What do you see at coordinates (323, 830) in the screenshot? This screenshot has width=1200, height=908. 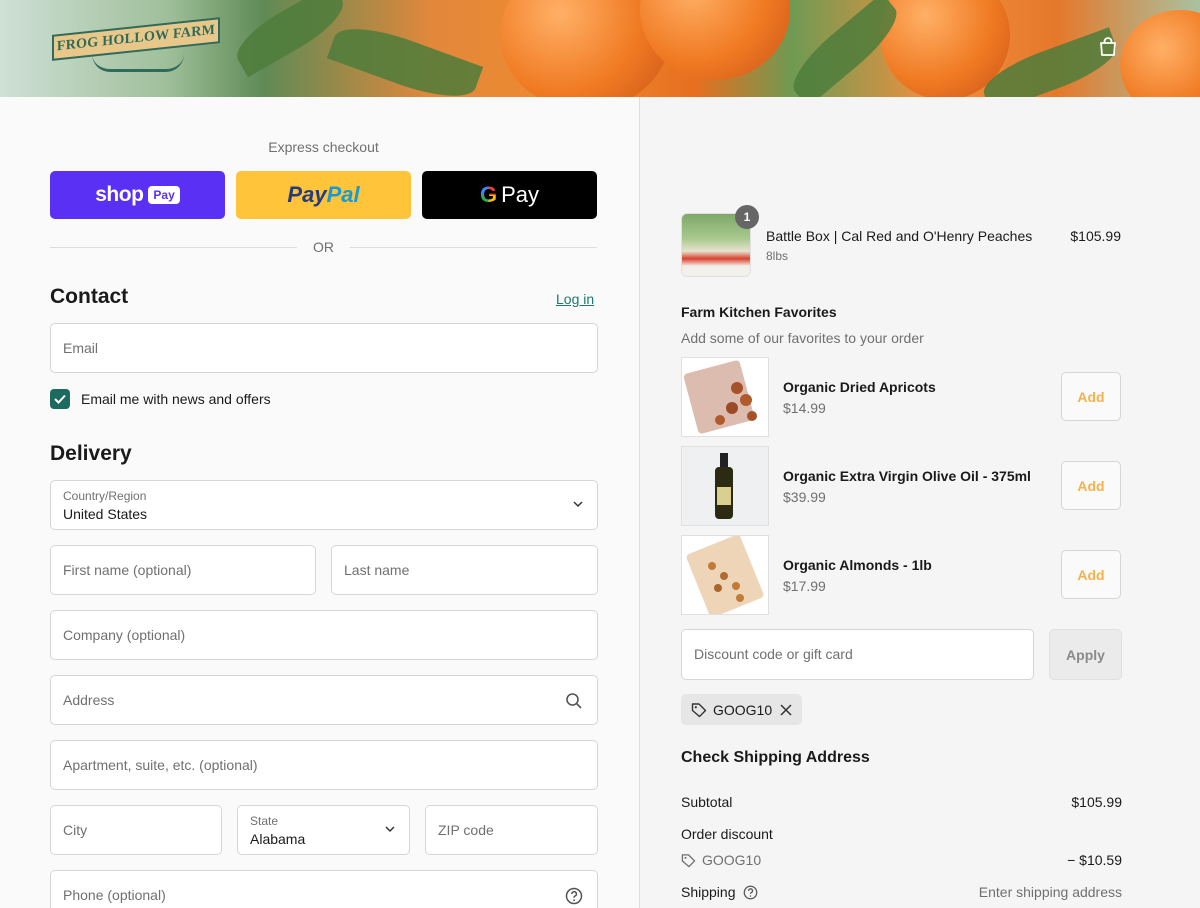 I see `state-select: State Alabama` at bounding box center [323, 830].